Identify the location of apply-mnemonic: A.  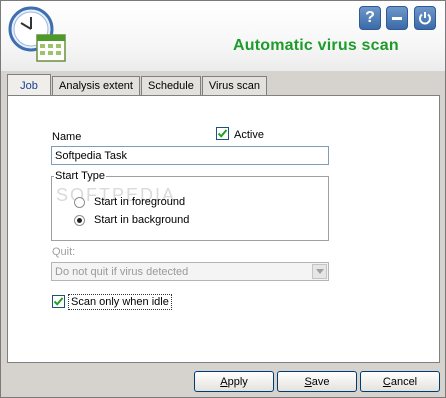
(224, 381).